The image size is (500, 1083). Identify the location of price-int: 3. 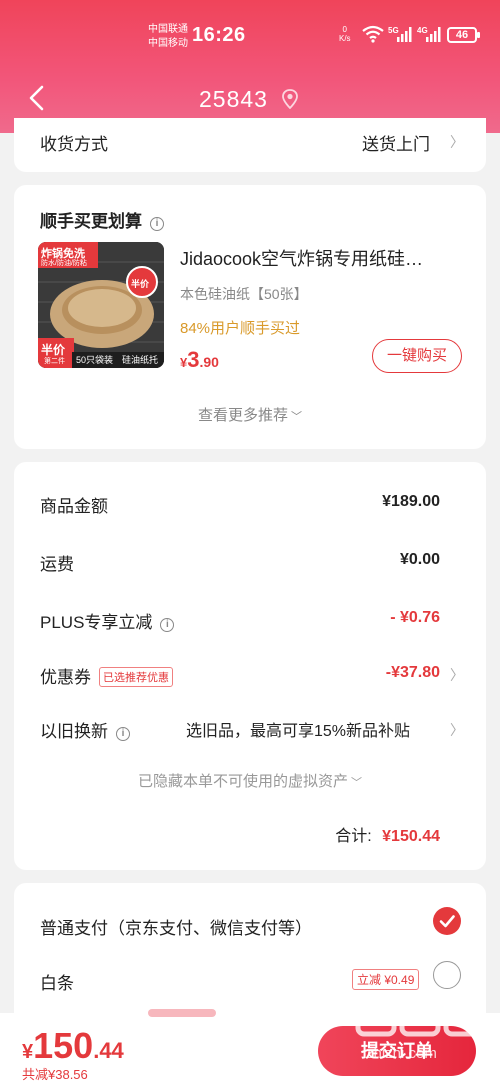
(193, 359).